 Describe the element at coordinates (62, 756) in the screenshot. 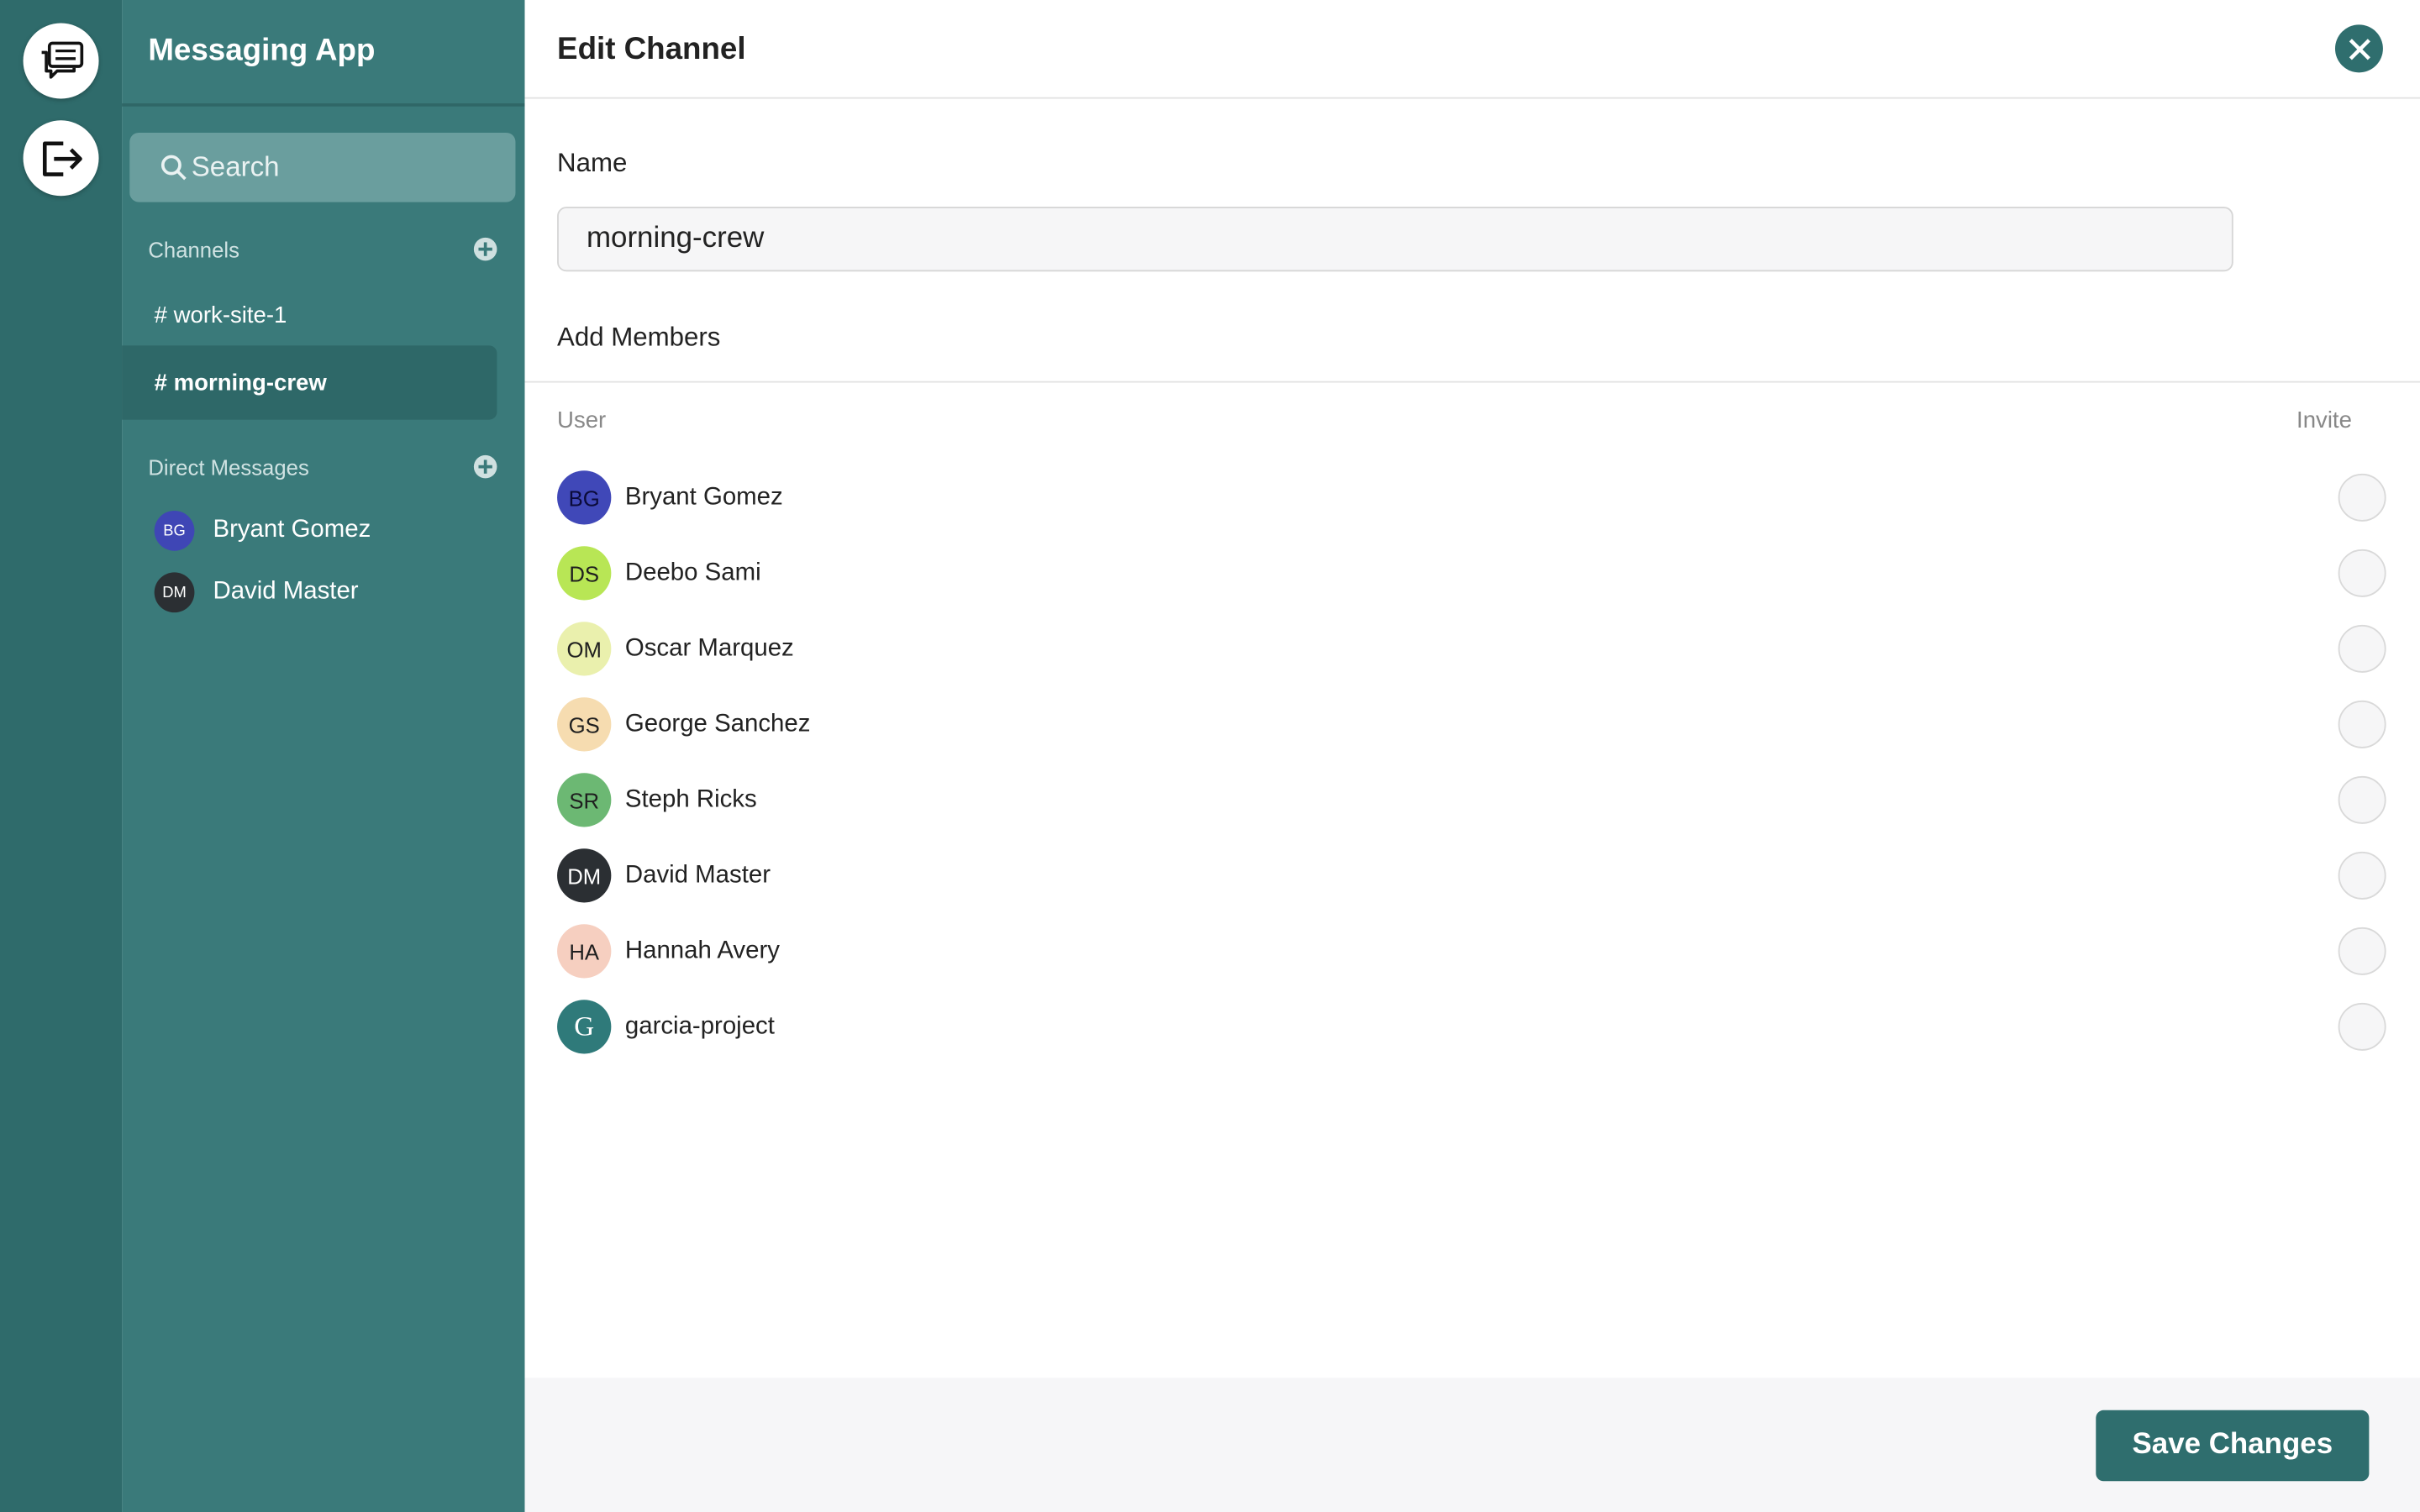

I see `icon-rail` at that location.